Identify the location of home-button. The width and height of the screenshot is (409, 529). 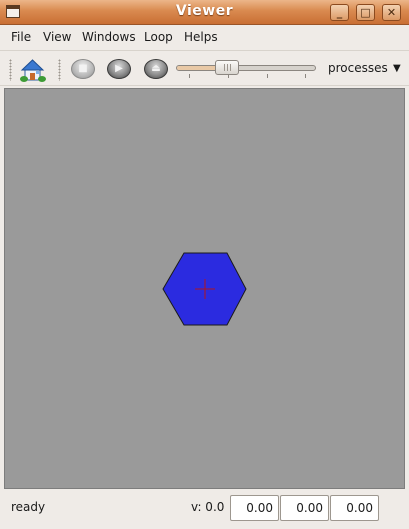
(33, 69).